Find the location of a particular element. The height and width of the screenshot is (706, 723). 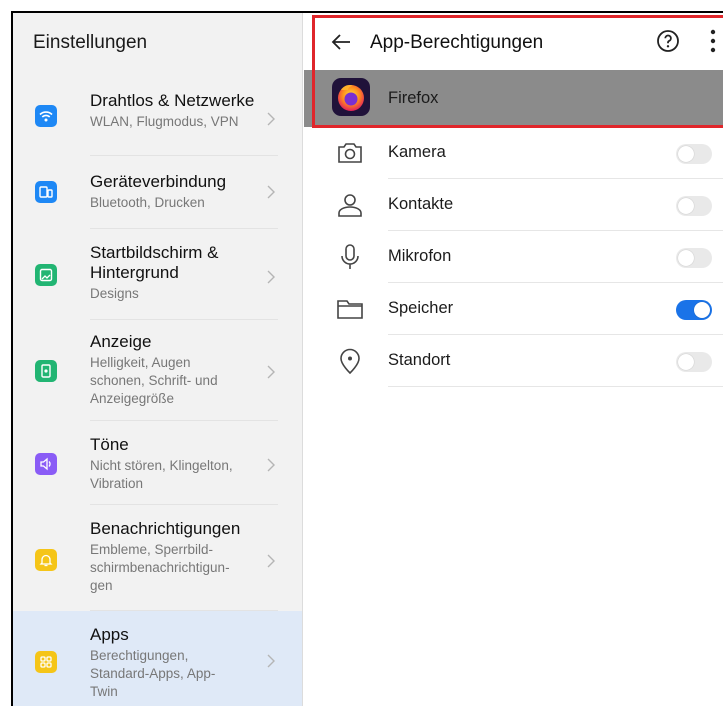

permission-row-microphone: Mikrofon is located at coordinates (513, 257).